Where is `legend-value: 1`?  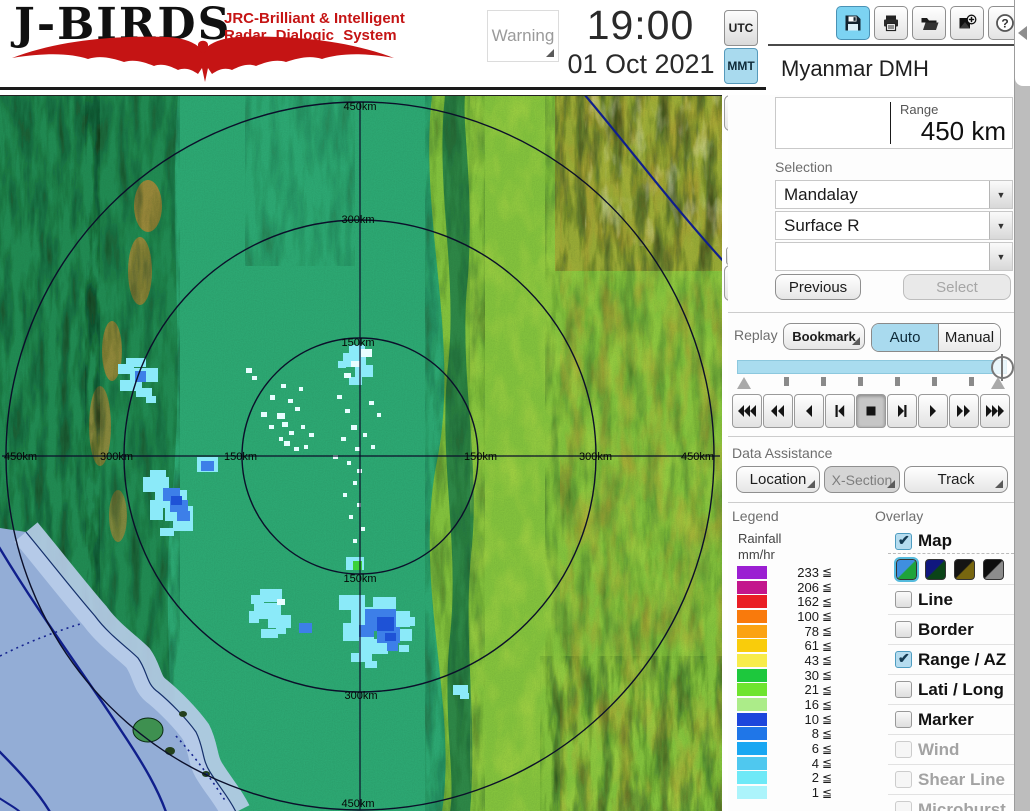
legend-value: 1 is located at coordinates (815, 793).